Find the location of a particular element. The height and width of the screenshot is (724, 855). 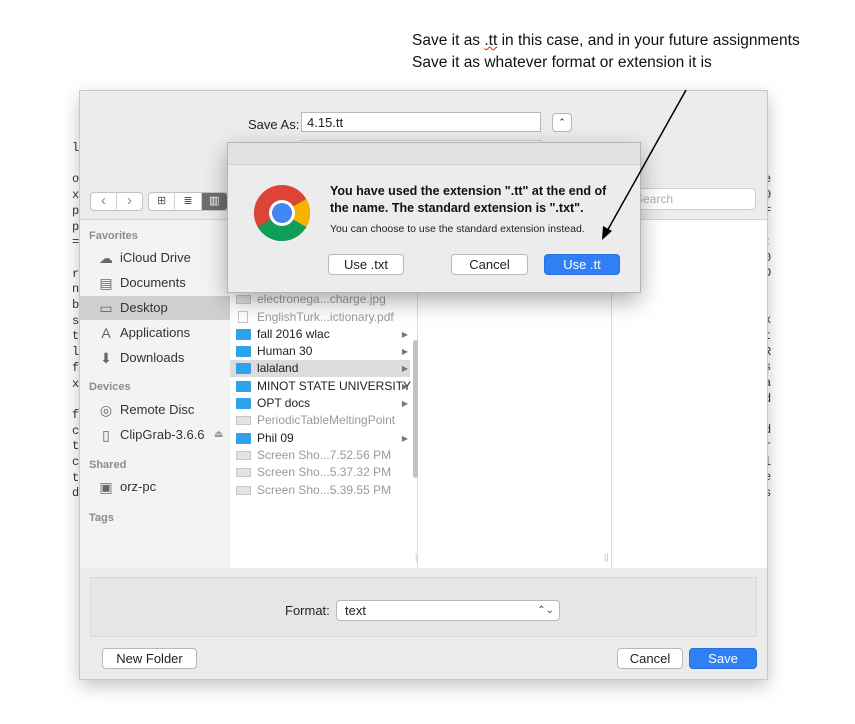

file-row: PeriodicTableMeltingPoint is located at coordinates (320, 420).